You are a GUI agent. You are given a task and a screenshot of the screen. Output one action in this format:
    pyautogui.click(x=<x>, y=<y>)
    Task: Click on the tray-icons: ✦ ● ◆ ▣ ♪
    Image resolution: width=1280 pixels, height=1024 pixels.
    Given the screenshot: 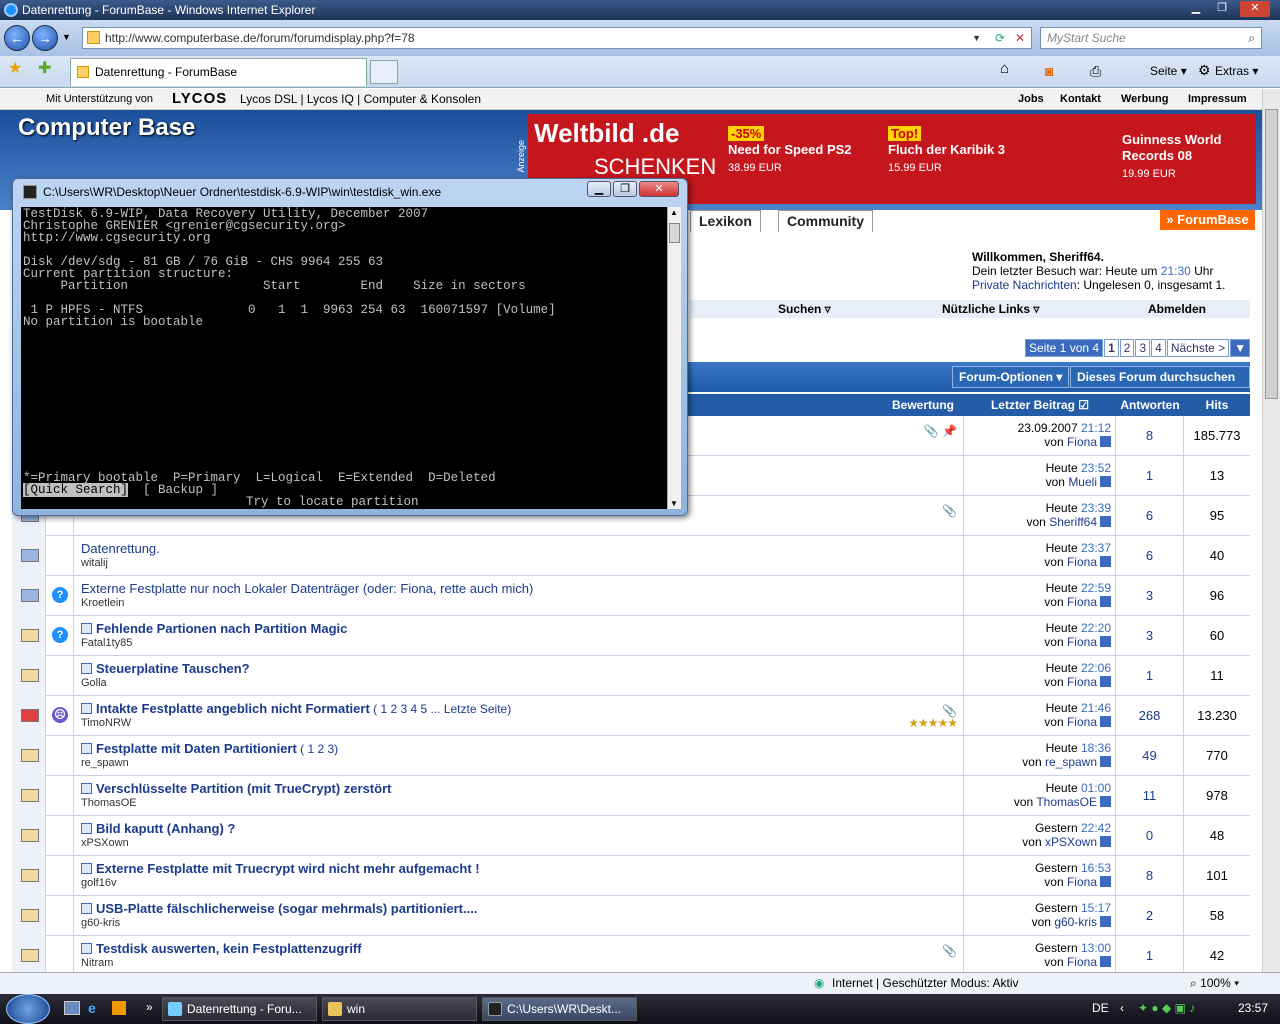 What is the action you would take?
    pyautogui.click(x=1166, y=1008)
    